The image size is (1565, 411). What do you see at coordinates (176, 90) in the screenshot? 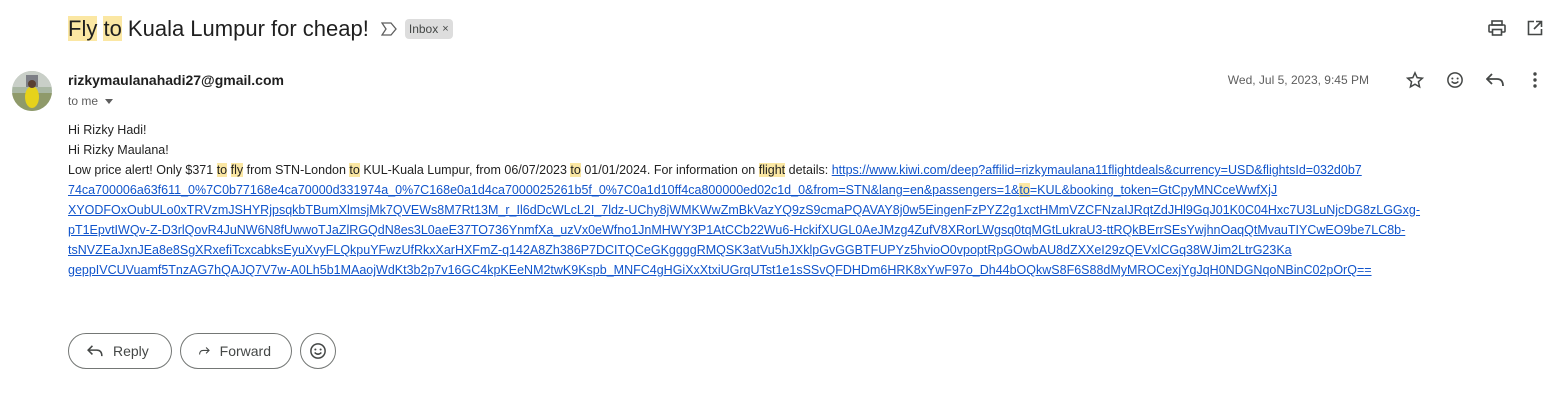
I see `sender-block: rizkymaulanahadi27@gmail.com to me` at bounding box center [176, 90].